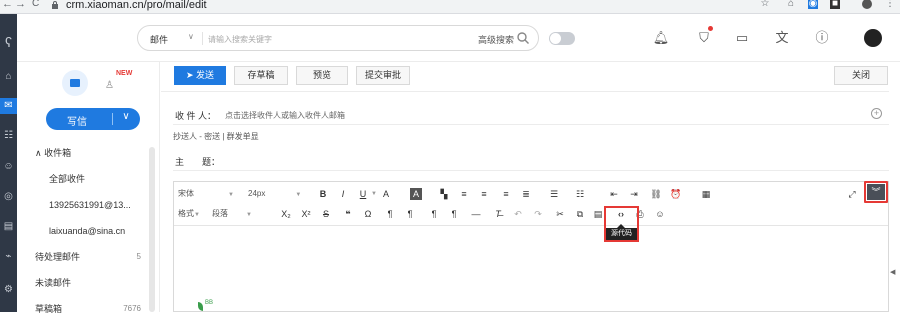 This screenshot has width=900, height=322. Describe the element at coordinates (338, 38) in the screenshot. I see `search-bar: 邮件 ∨ 请输入搜索关键字 高级搜索` at that location.